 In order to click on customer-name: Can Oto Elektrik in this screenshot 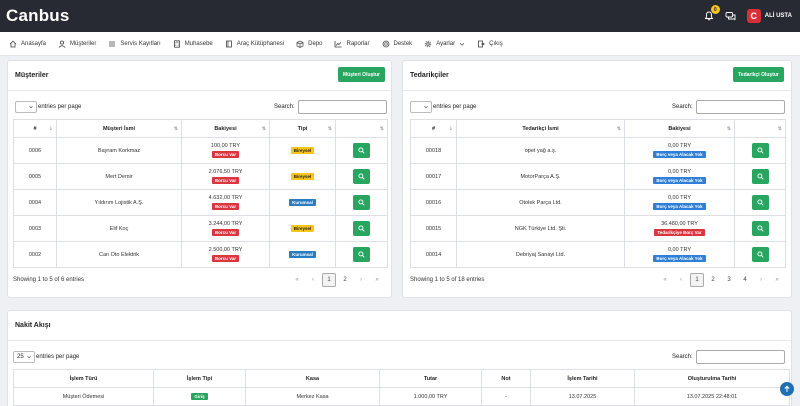, I will do `click(119, 254)`.